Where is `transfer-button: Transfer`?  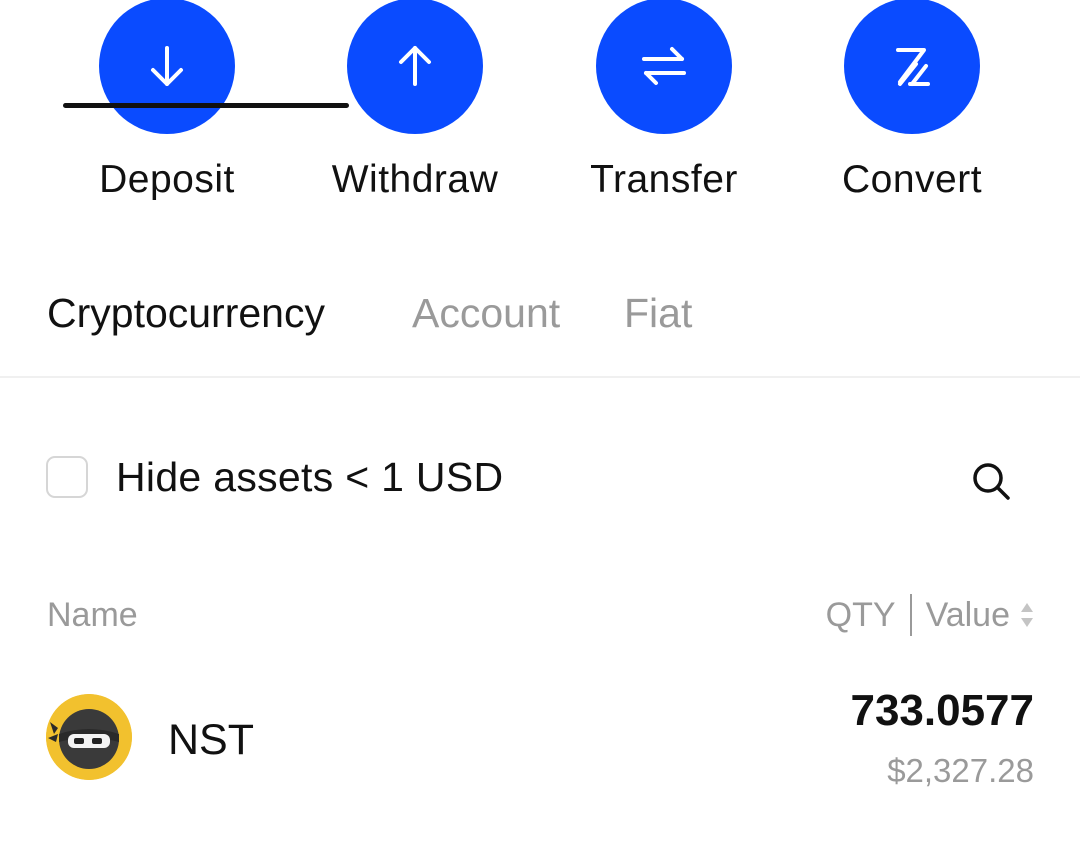 transfer-button: Transfer is located at coordinates (664, 110).